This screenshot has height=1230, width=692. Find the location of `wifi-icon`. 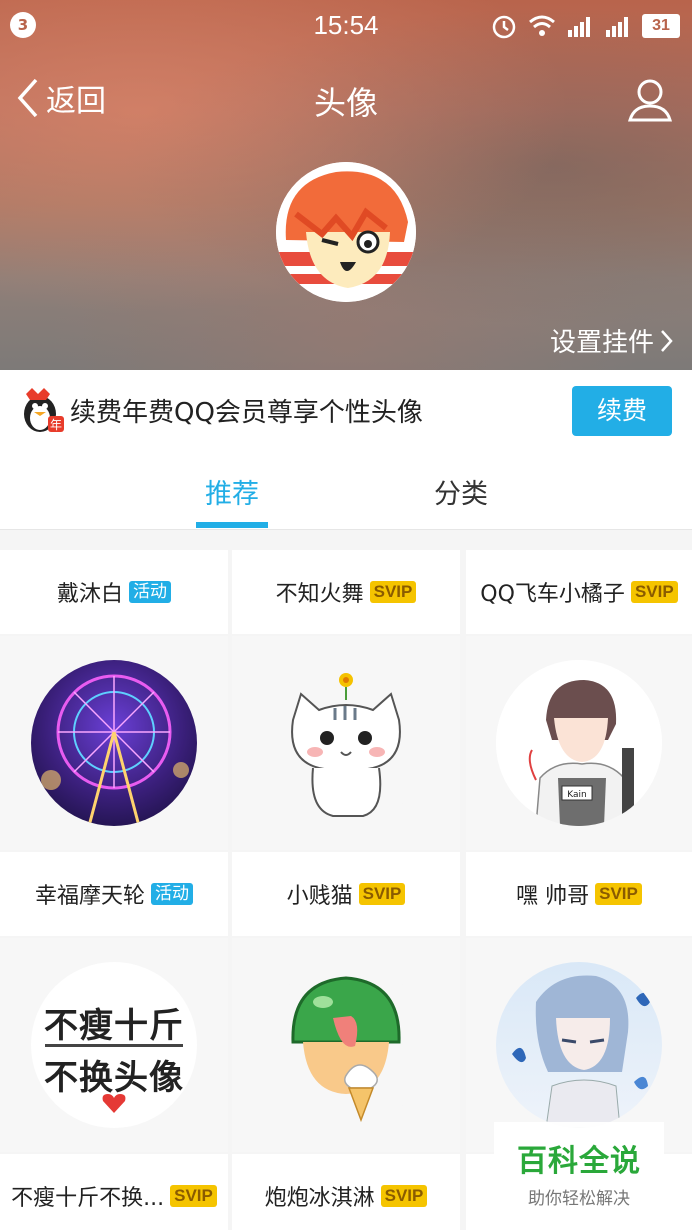

wifi-icon is located at coordinates (542, 25).